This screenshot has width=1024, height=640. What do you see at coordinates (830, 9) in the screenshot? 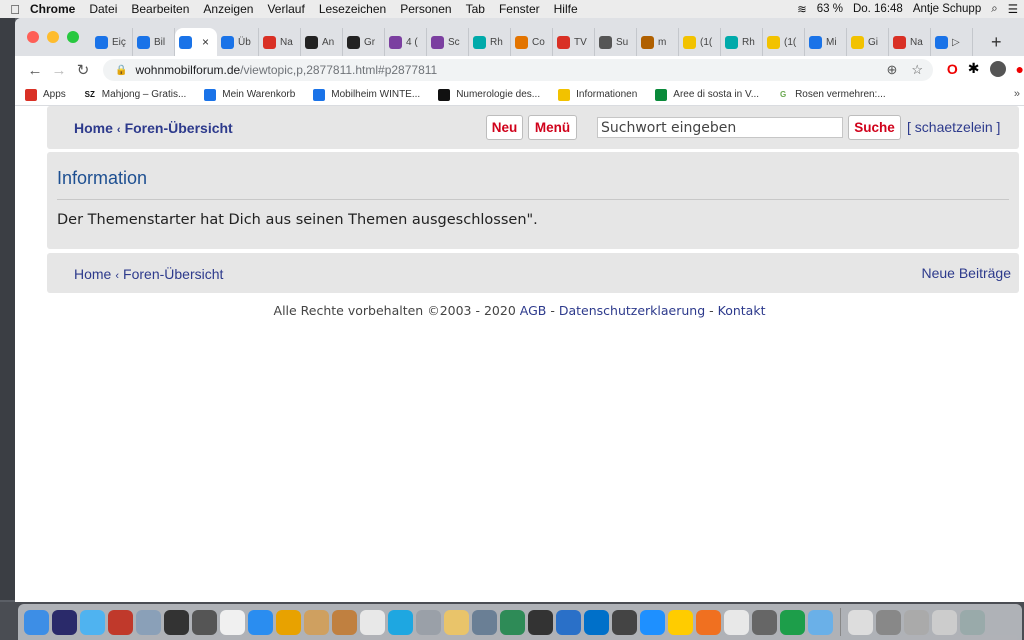
I see `battery-percent: 63 %` at bounding box center [830, 9].